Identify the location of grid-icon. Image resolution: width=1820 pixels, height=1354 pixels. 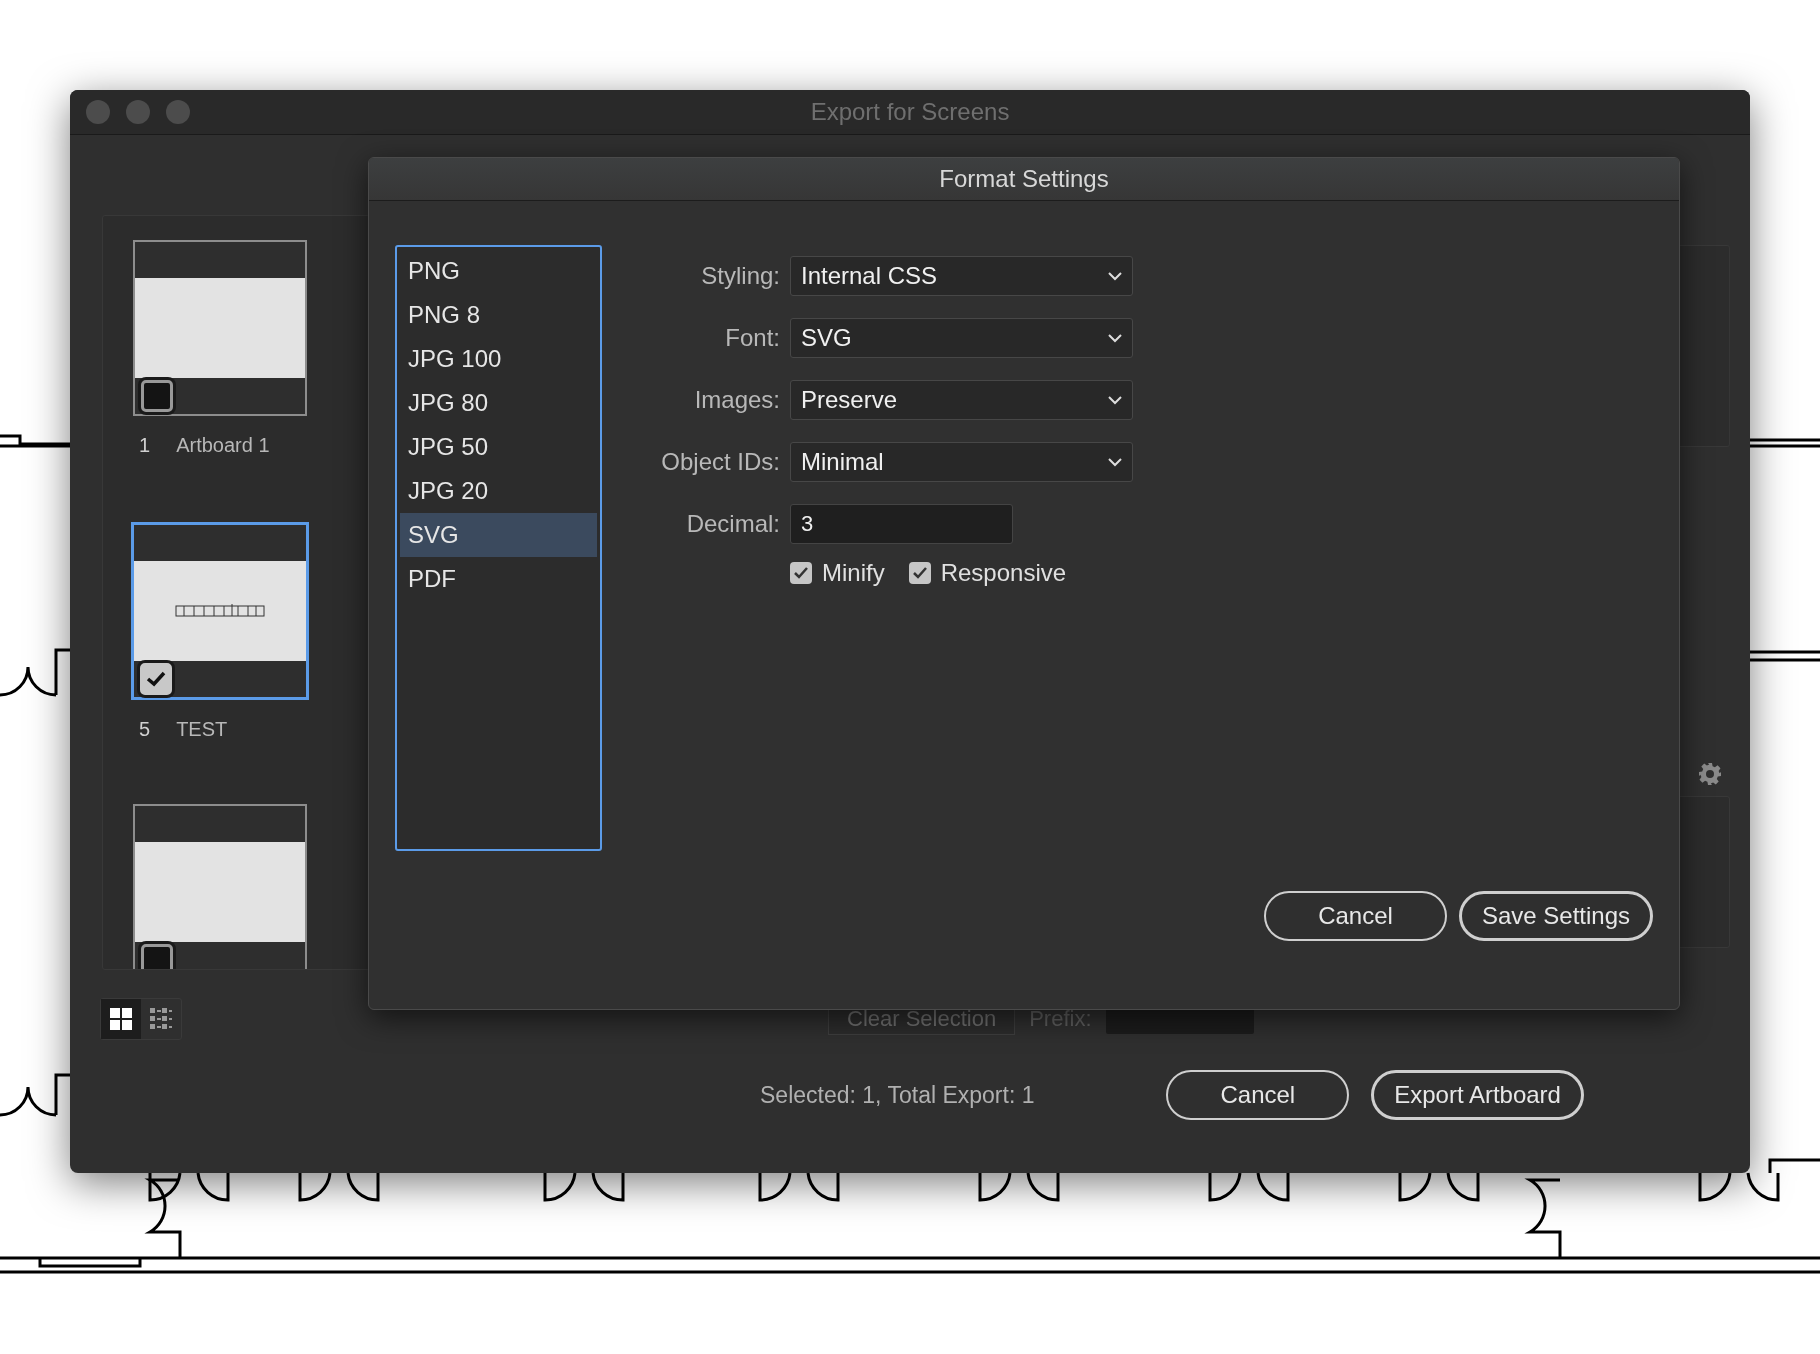
(121, 1019).